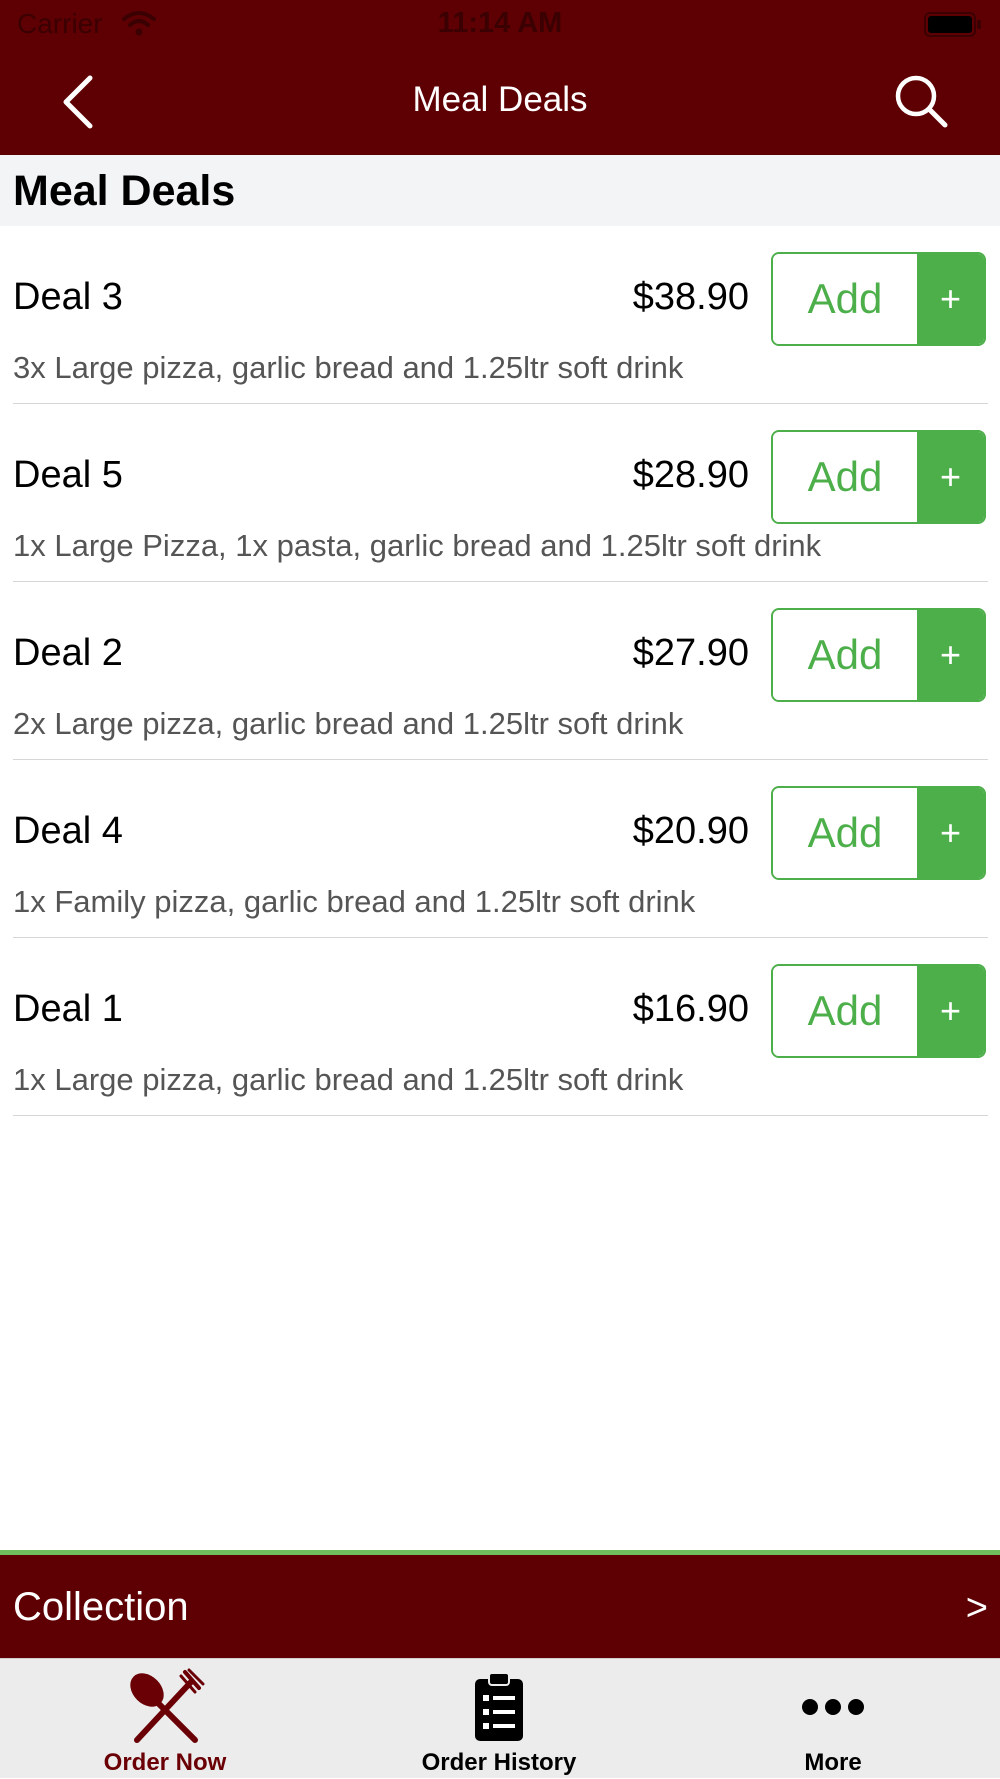  What do you see at coordinates (833, 1707) in the screenshot?
I see `more-dots-icon` at bounding box center [833, 1707].